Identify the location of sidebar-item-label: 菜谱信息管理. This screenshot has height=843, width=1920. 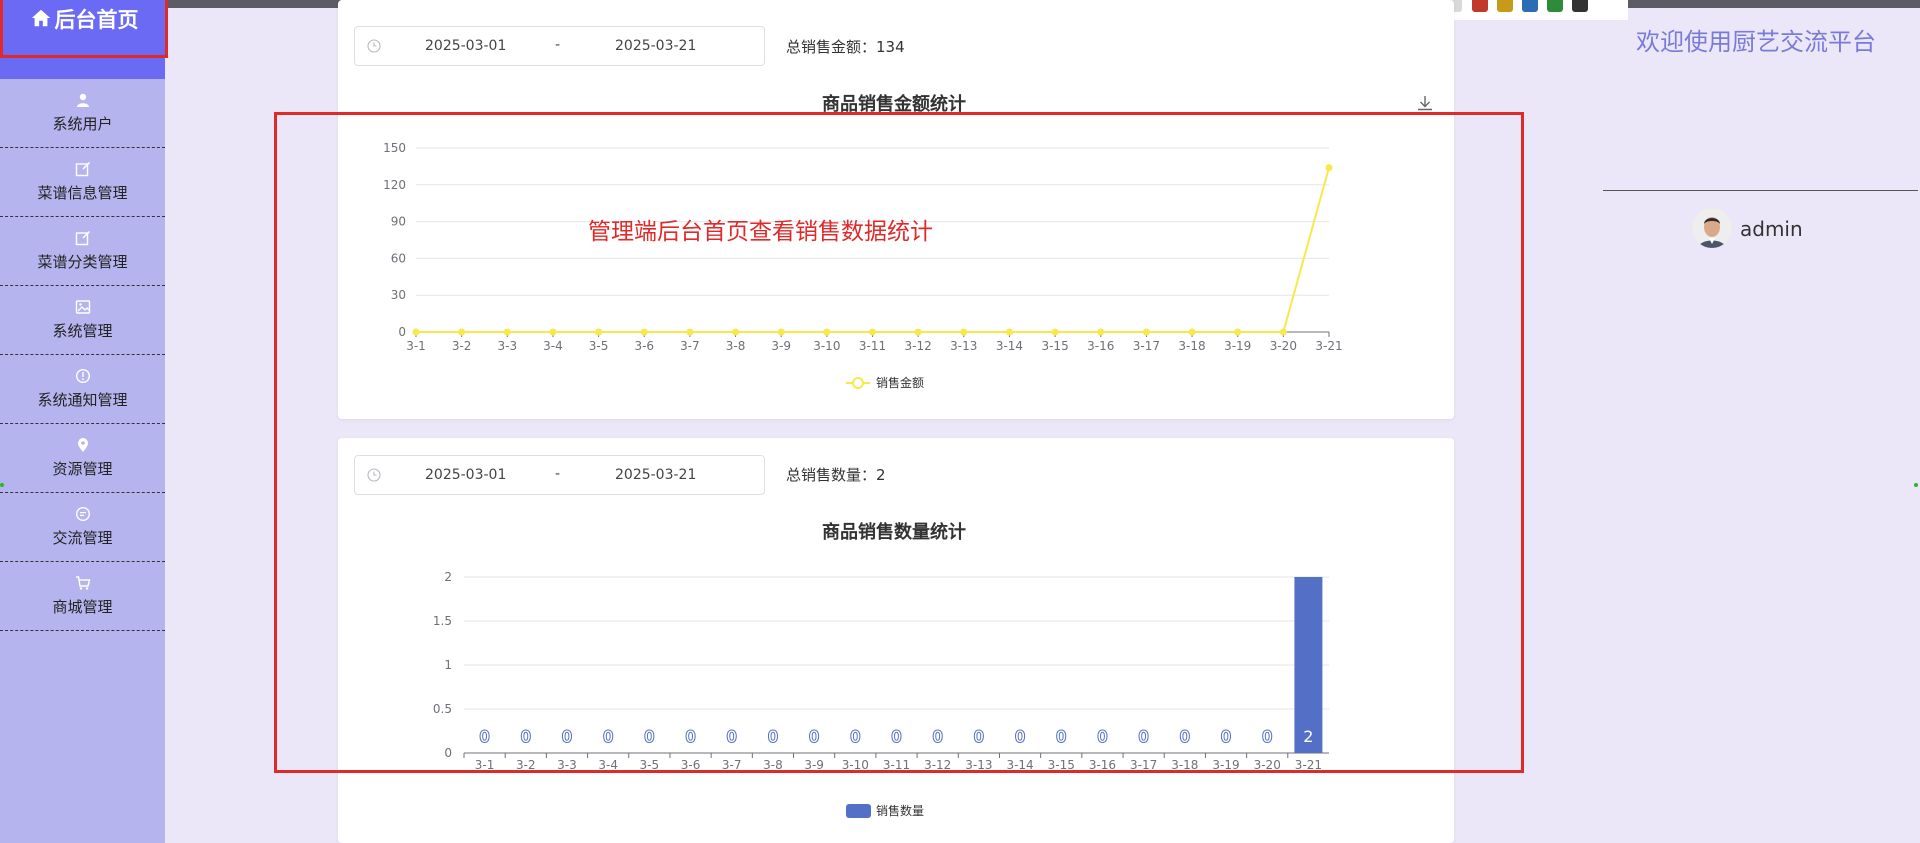
(82, 193).